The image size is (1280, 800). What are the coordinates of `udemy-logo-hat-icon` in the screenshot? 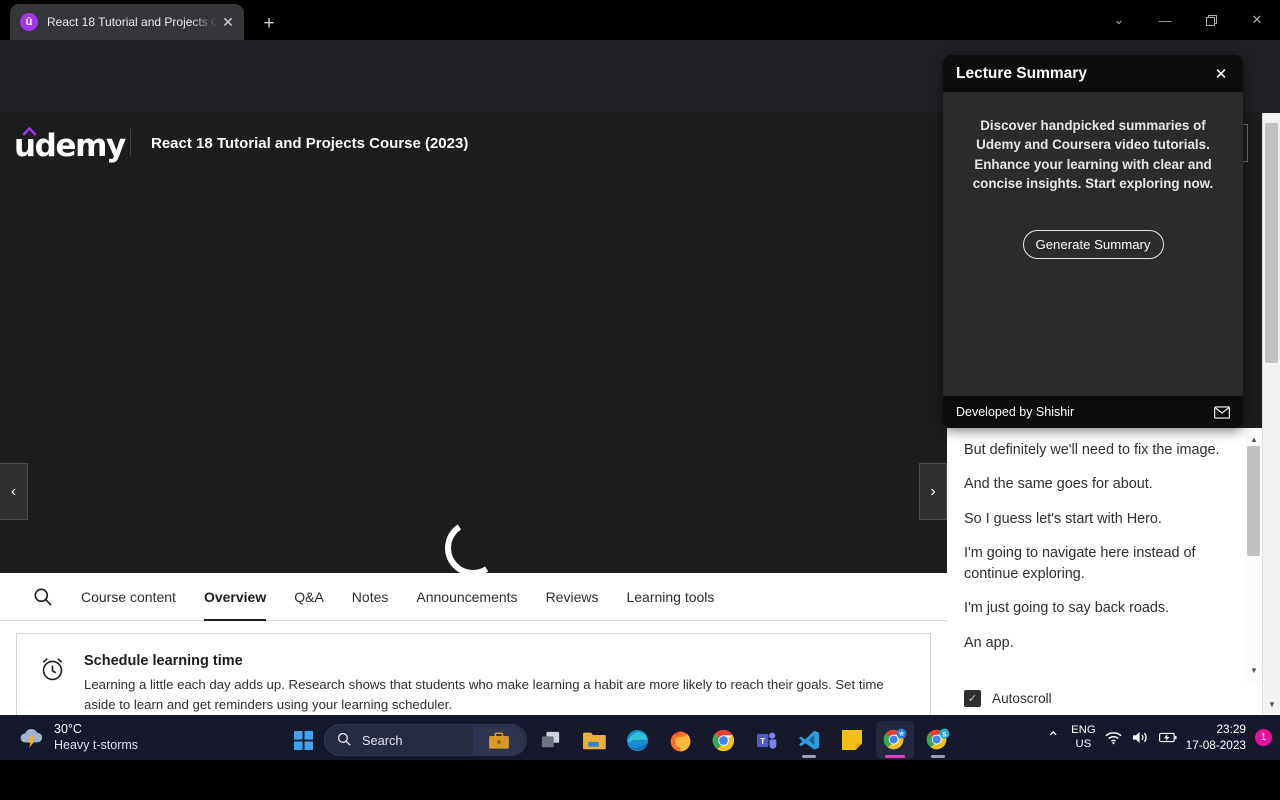 It's located at (29, 131).